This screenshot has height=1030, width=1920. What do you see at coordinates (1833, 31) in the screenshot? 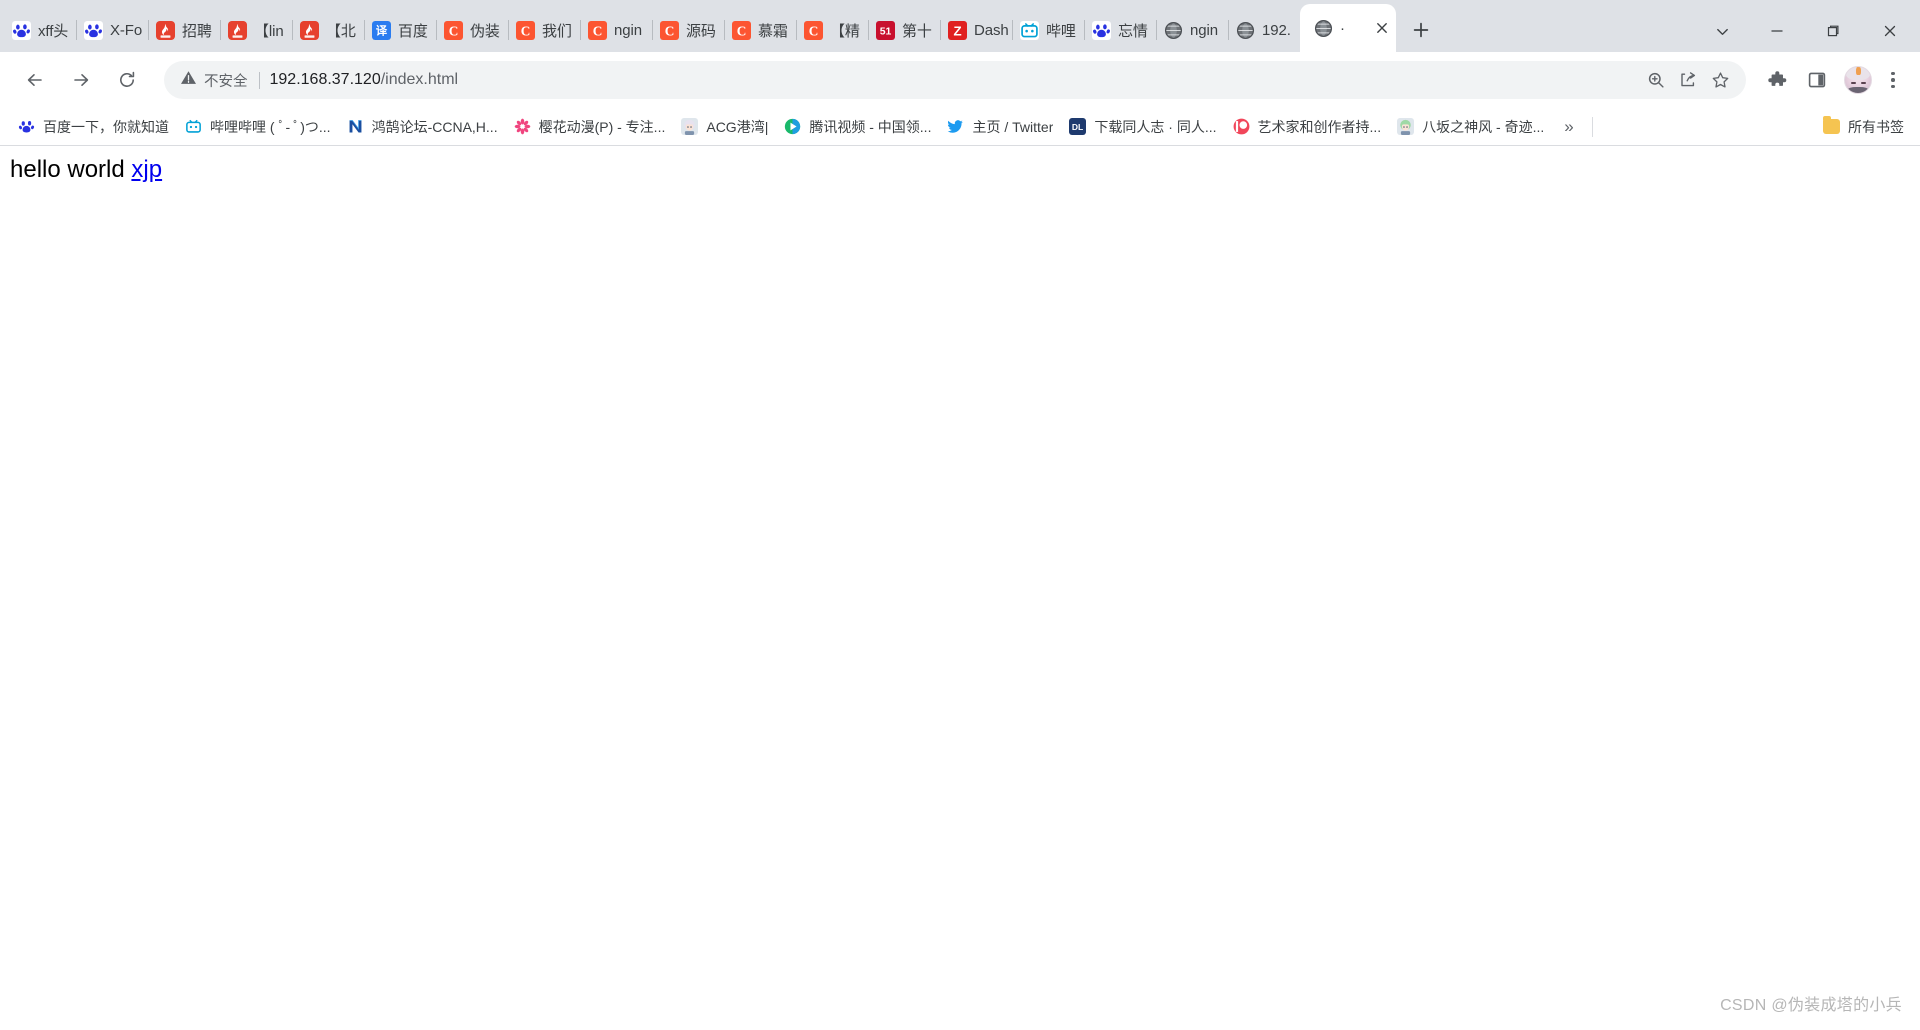
I see `maximize-button` at bounding box center [1833, 31].